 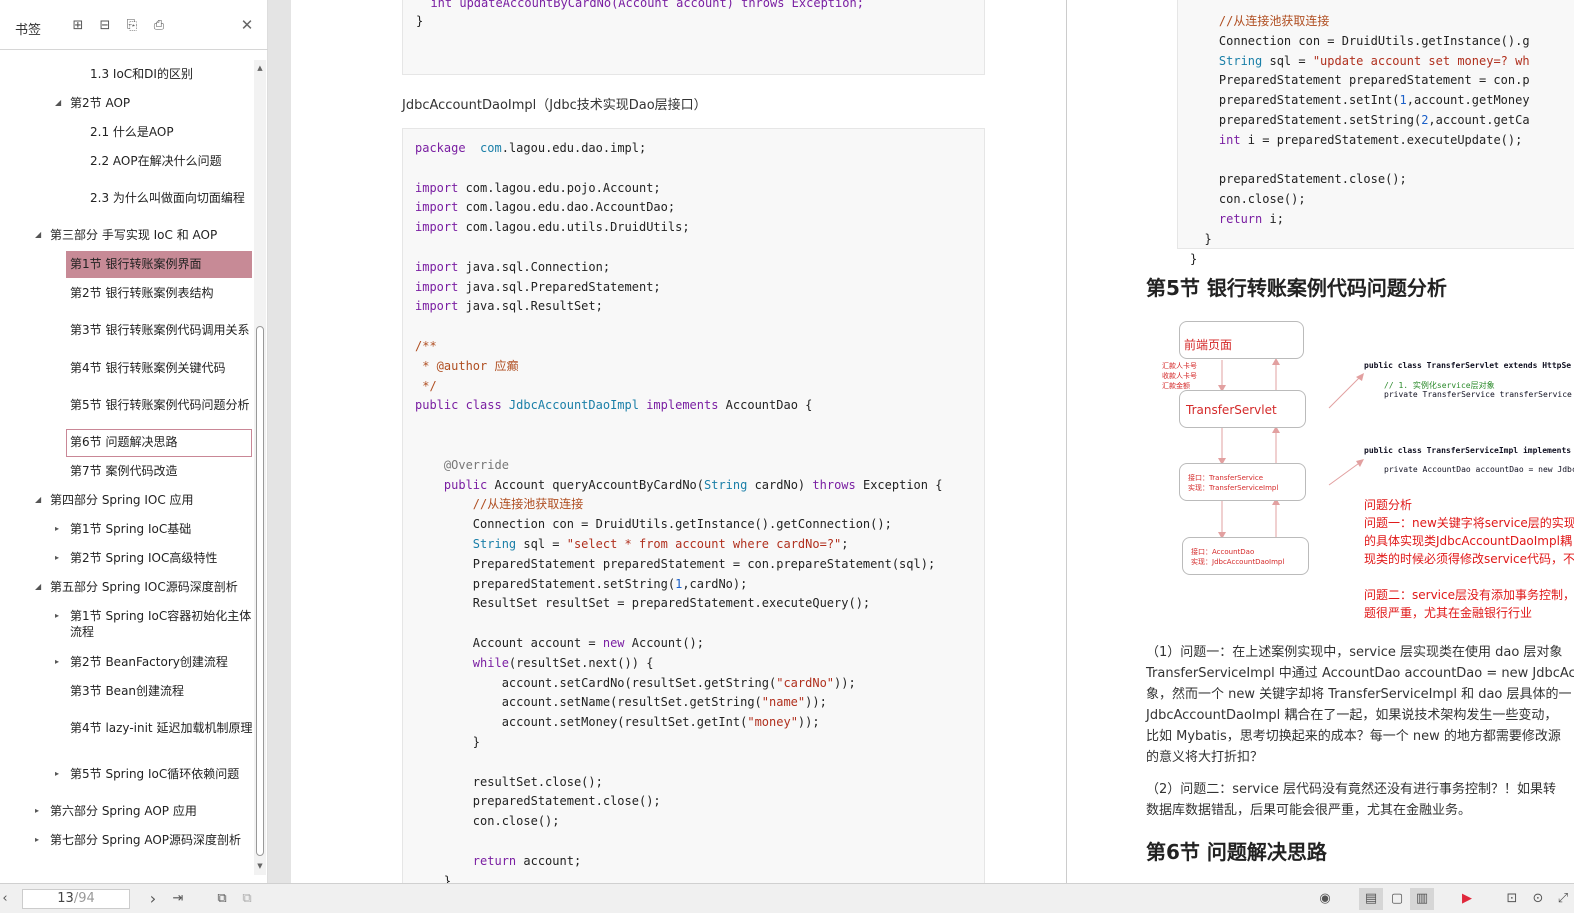 I want to click on code-caption: JdbcAccountDaoImpl（Jdbc技术实现Dao层接口）, so click(x=554, y=105).